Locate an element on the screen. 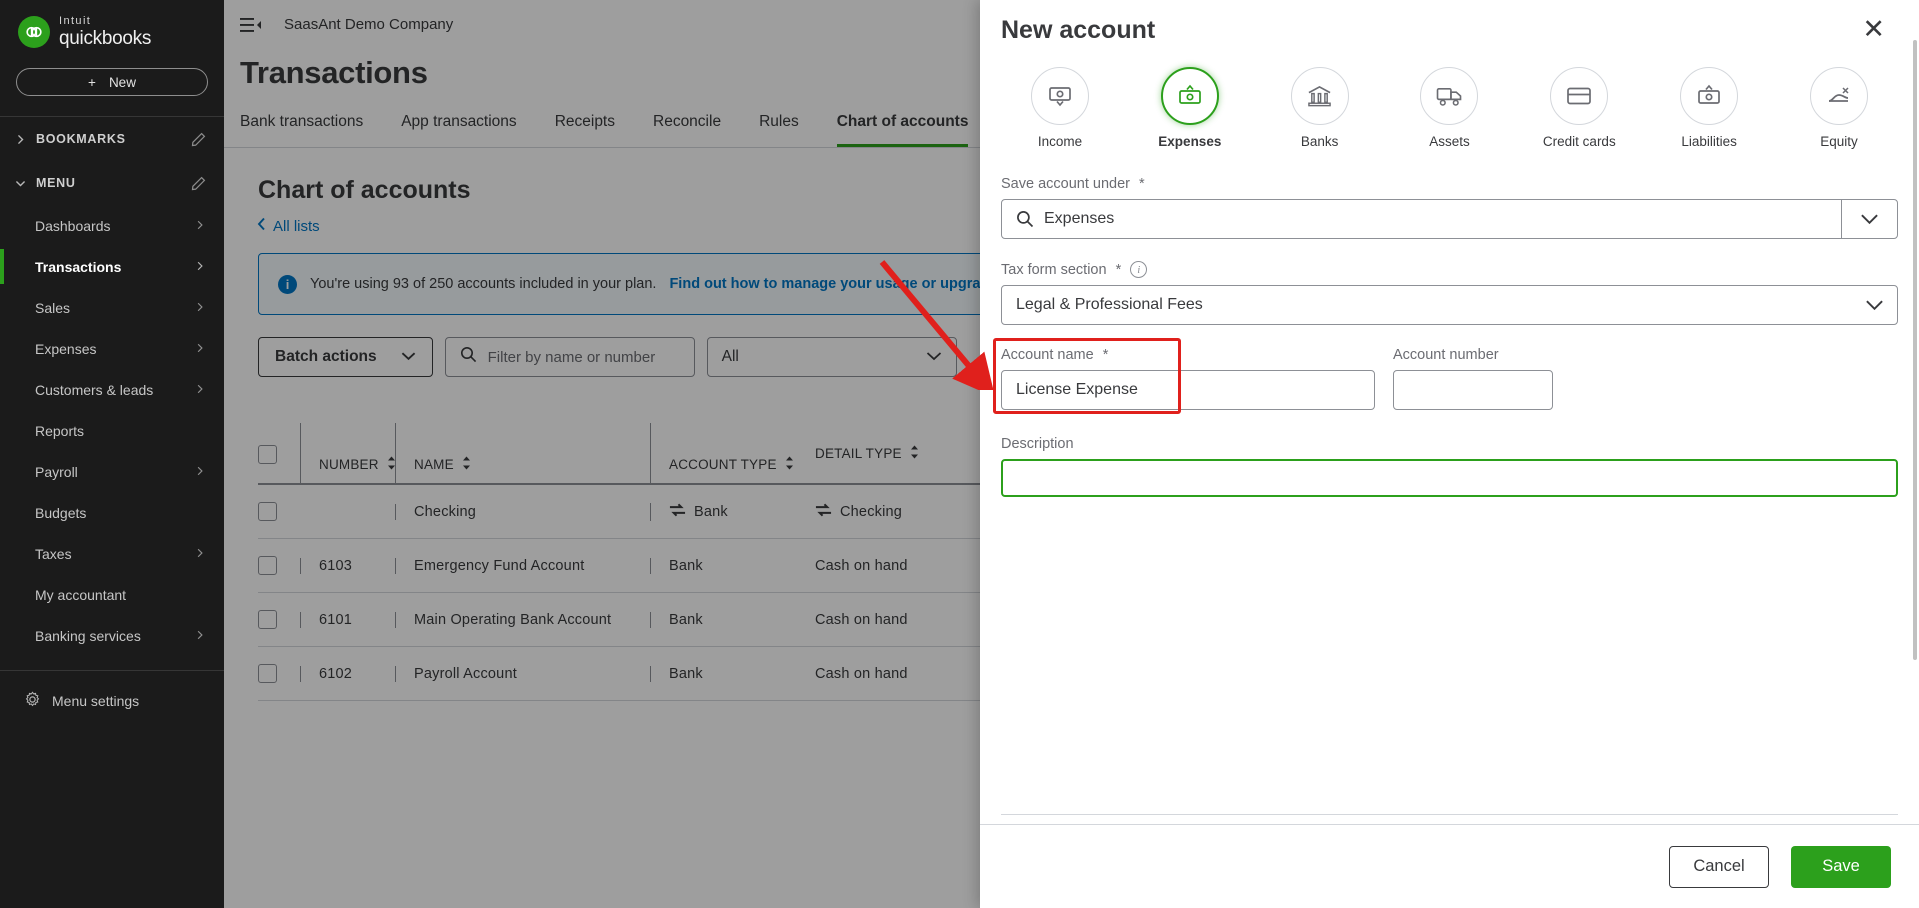 This screenshot has height=908, width=1919. info-icon: i is located at coordinates (1139, 270).